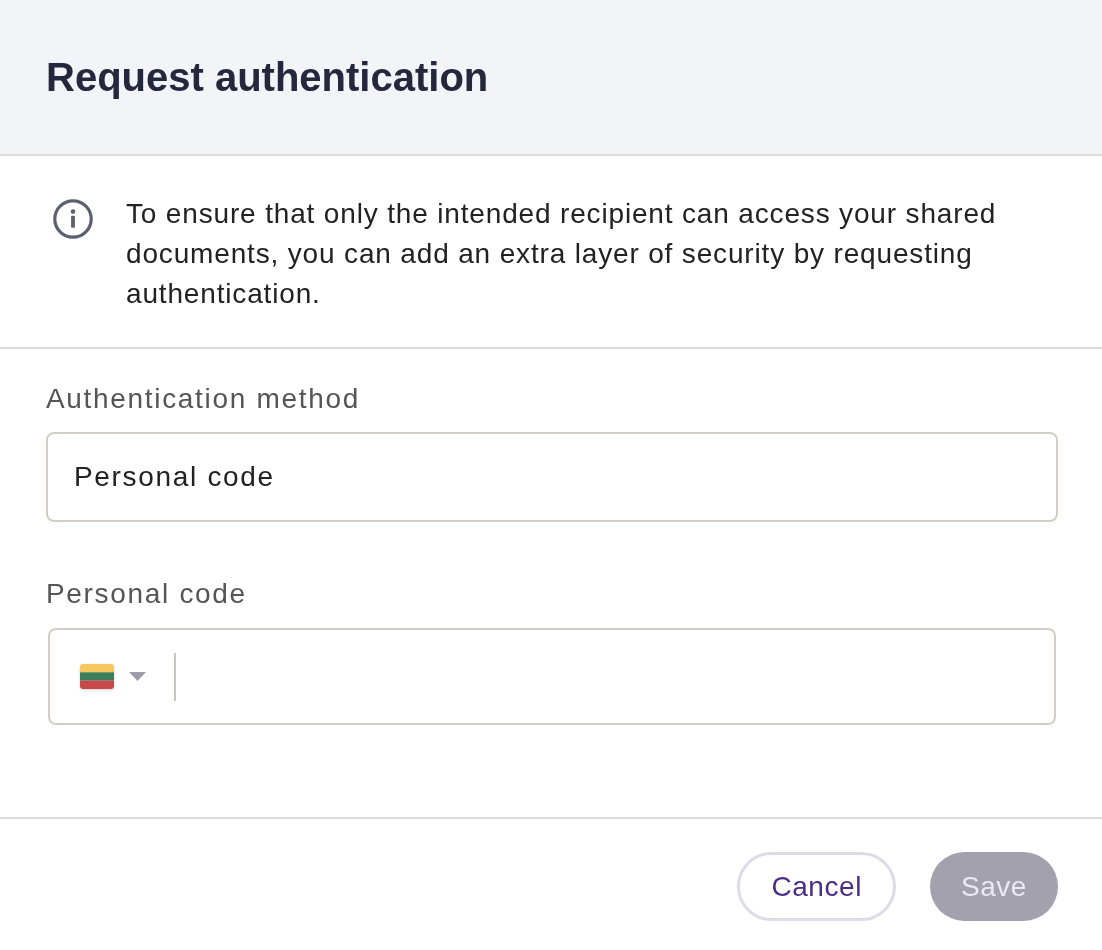 This screenshot has height=950, width=1102. Describe the element at coordinates (73, 219) in the screenshot. I see `info-icon` at that location.